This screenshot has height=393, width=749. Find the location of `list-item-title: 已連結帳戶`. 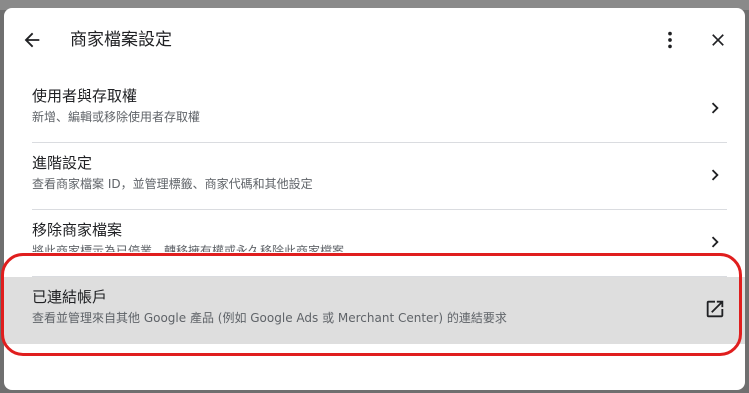

list-item-title: 已連結帳戶 is located at coordinates (70, 297).